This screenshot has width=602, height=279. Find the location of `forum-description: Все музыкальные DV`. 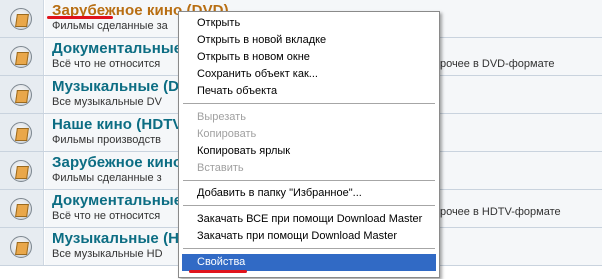

forum-description: Все музыкальные DV is located at coordinates (107, 102).